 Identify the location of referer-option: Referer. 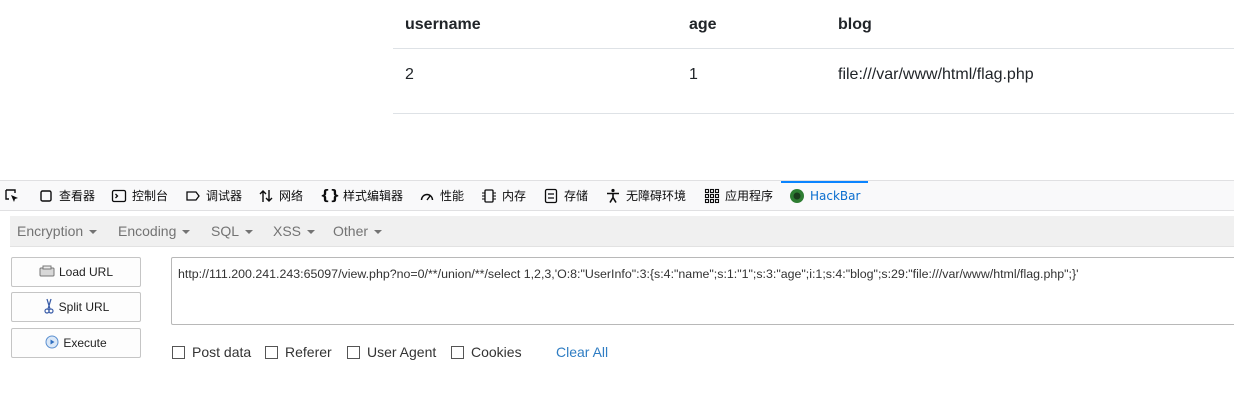
(298, 352).